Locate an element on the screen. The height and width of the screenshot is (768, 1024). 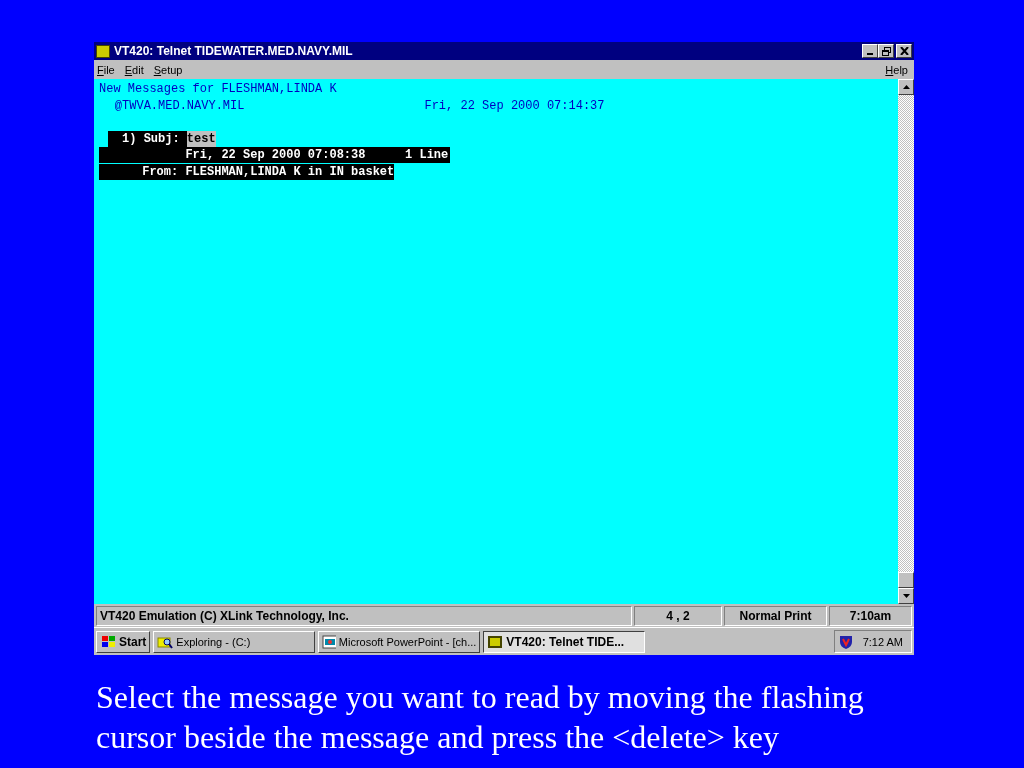
restore-button is located at coordinates (886, 51).